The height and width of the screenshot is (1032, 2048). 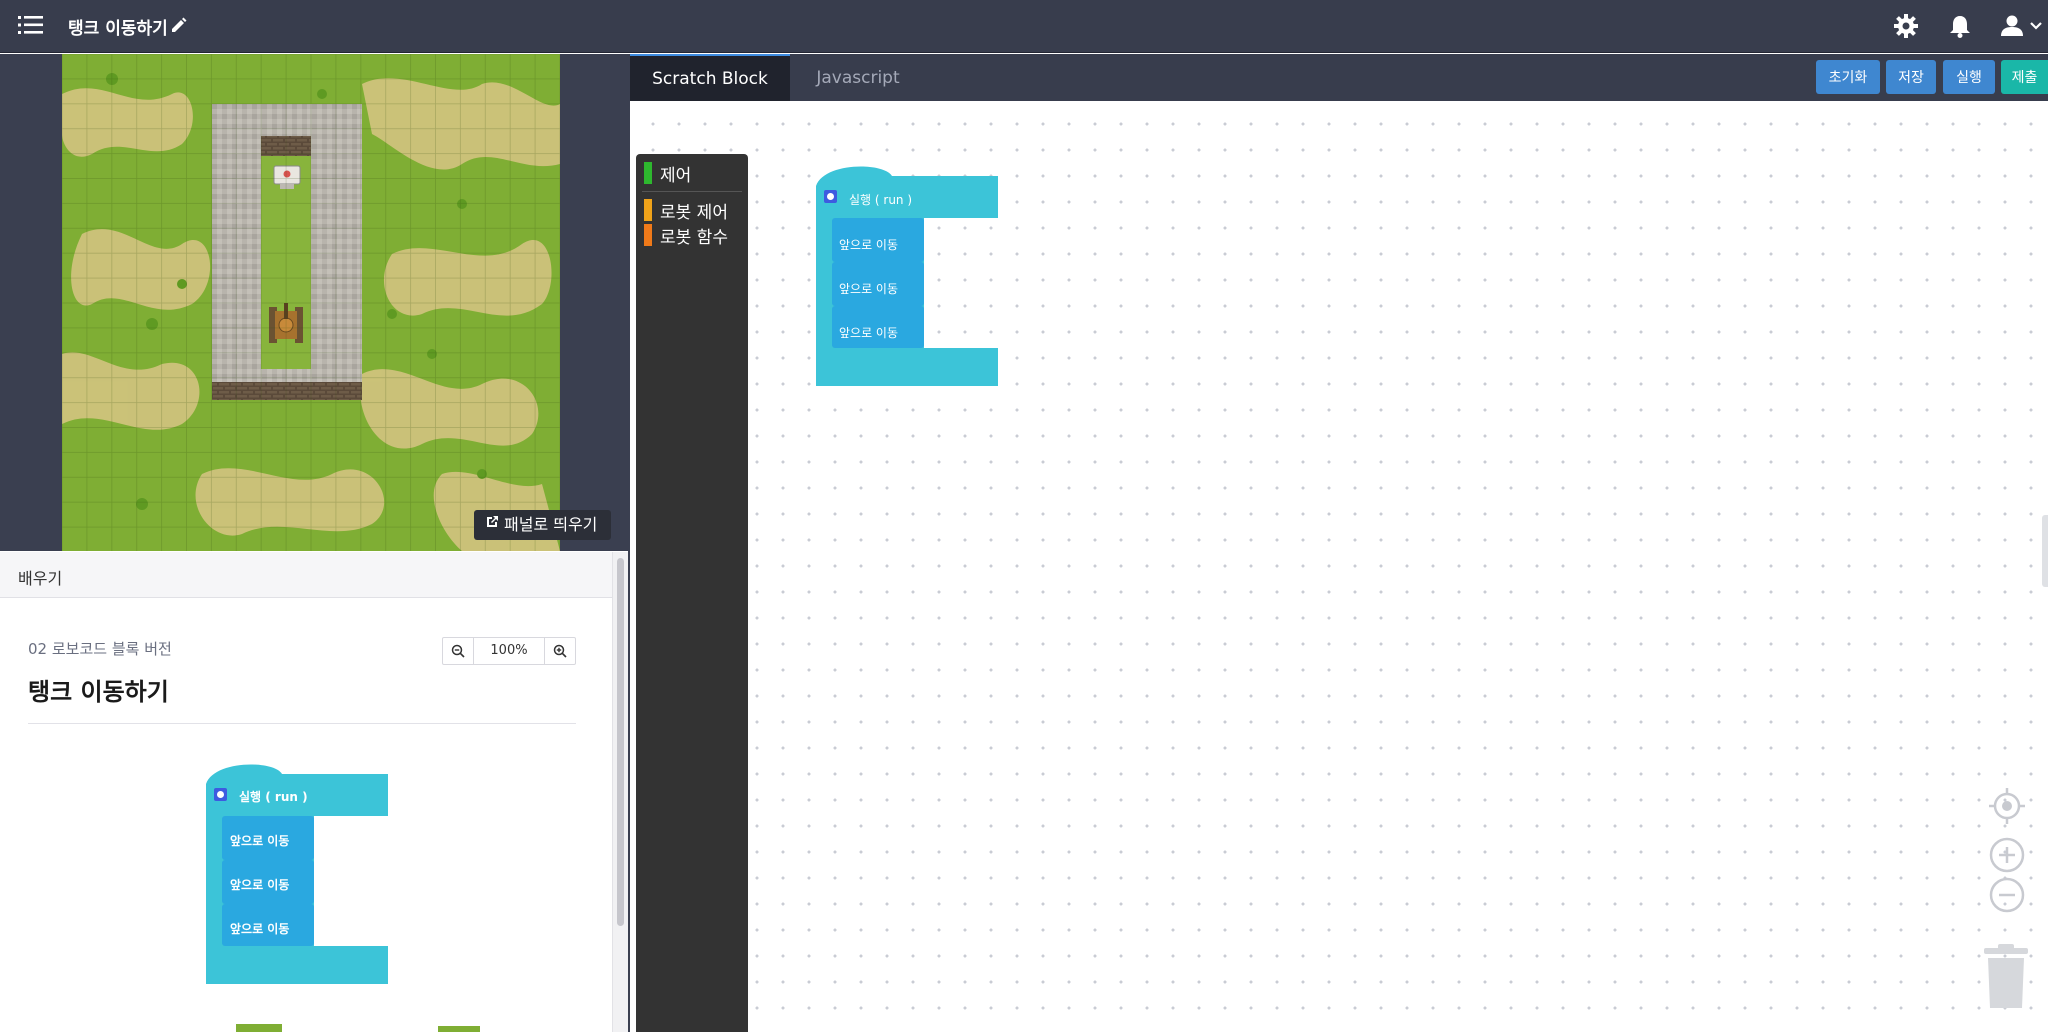 I want to click on learn-tab-label: 배우기, so click(x=40, y=578).